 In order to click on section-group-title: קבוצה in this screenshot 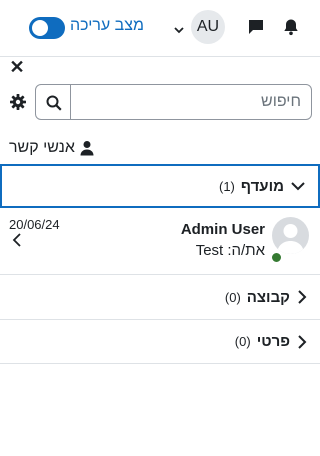, I will do `click(268, 297)`.